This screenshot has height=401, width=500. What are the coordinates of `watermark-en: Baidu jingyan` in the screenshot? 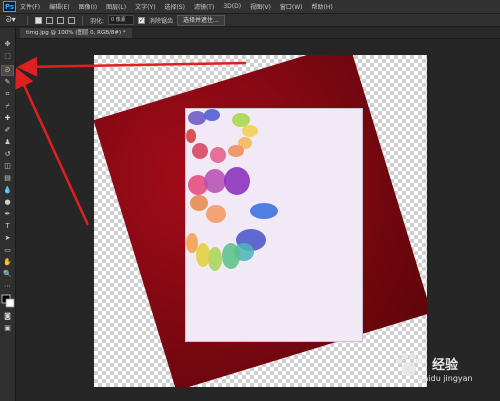 It's located at (445, 378).